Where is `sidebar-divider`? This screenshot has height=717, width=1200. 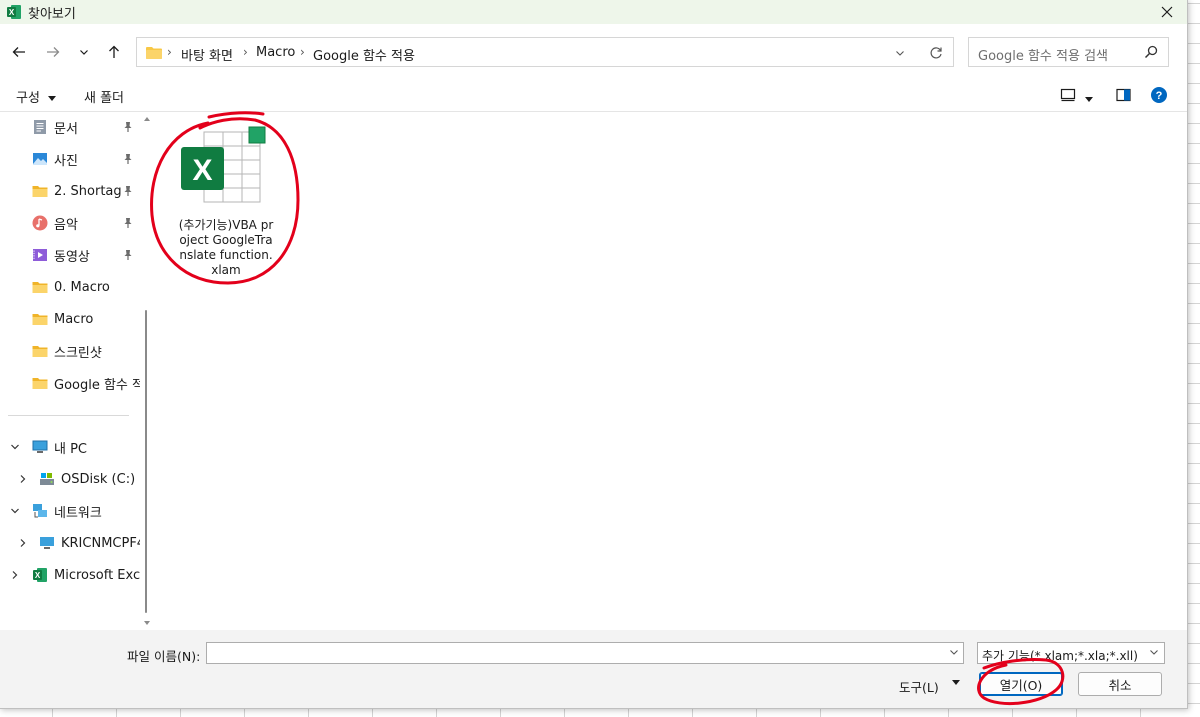 sidebar-divider is located at coordinates (68, 415).